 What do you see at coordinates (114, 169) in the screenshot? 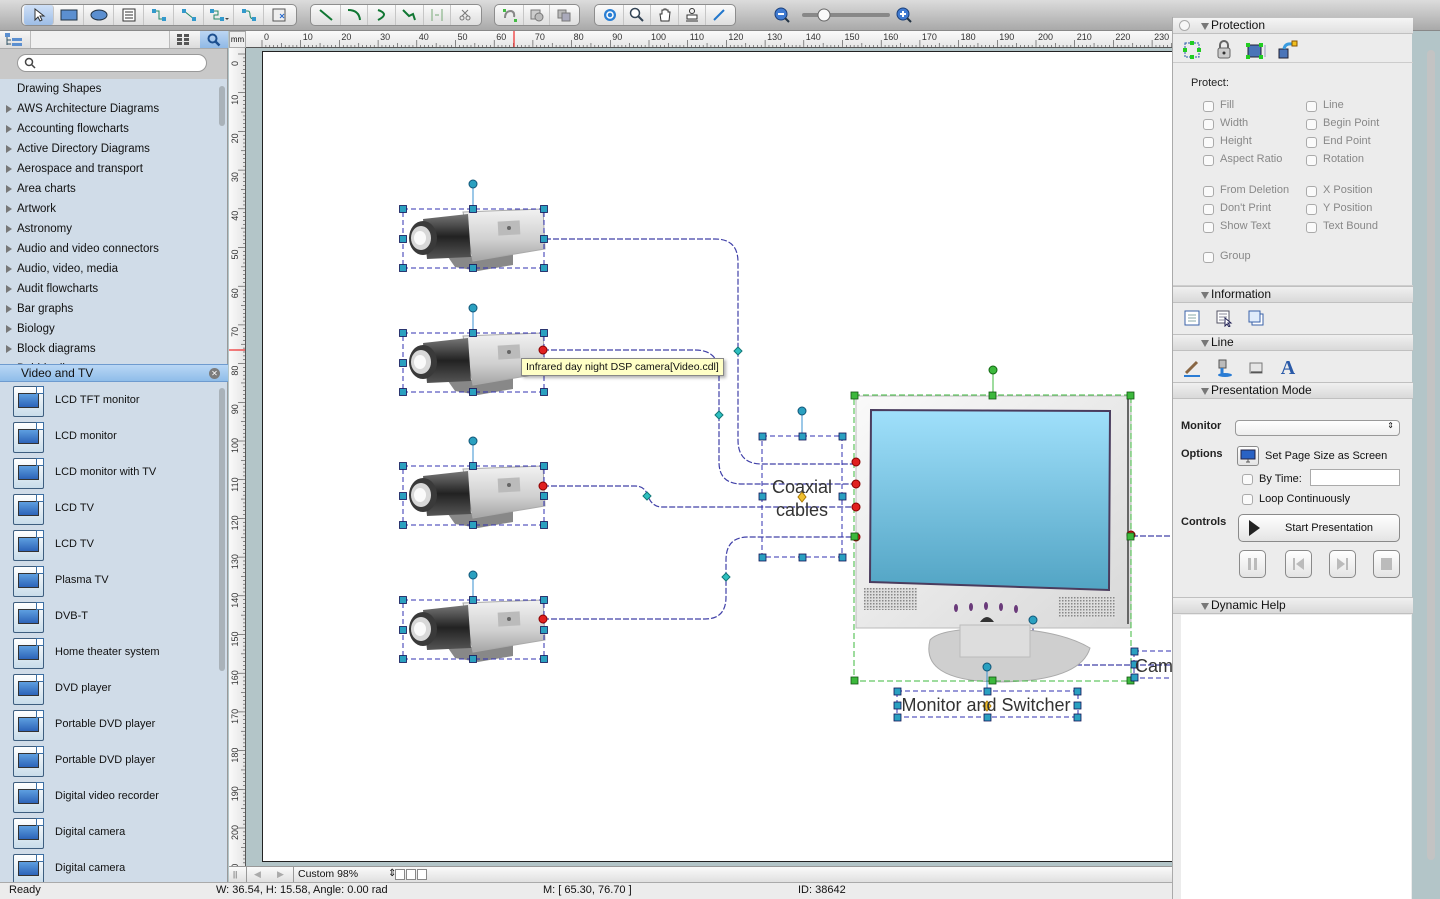
I see `library-item: Aerospace and transport` at bounding box center [114, 169].